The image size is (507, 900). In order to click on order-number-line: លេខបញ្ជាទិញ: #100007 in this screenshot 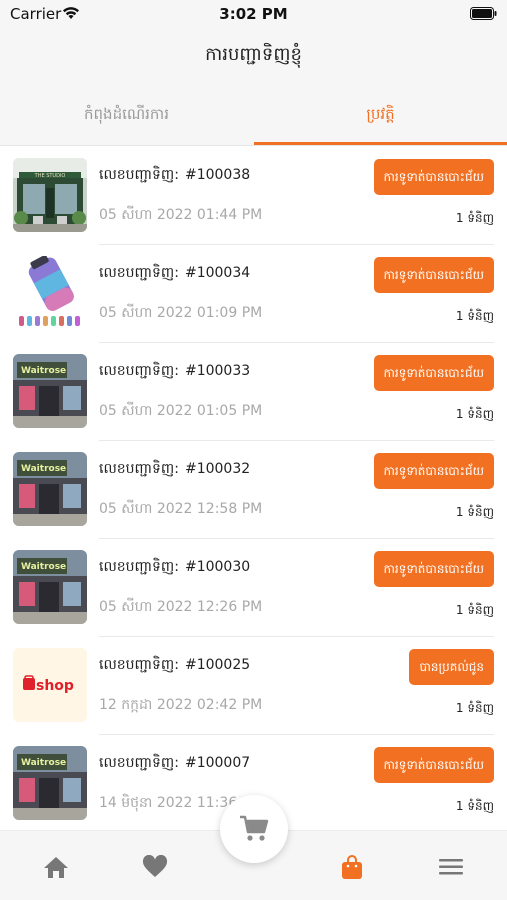, I will do `click(174, 763)`.